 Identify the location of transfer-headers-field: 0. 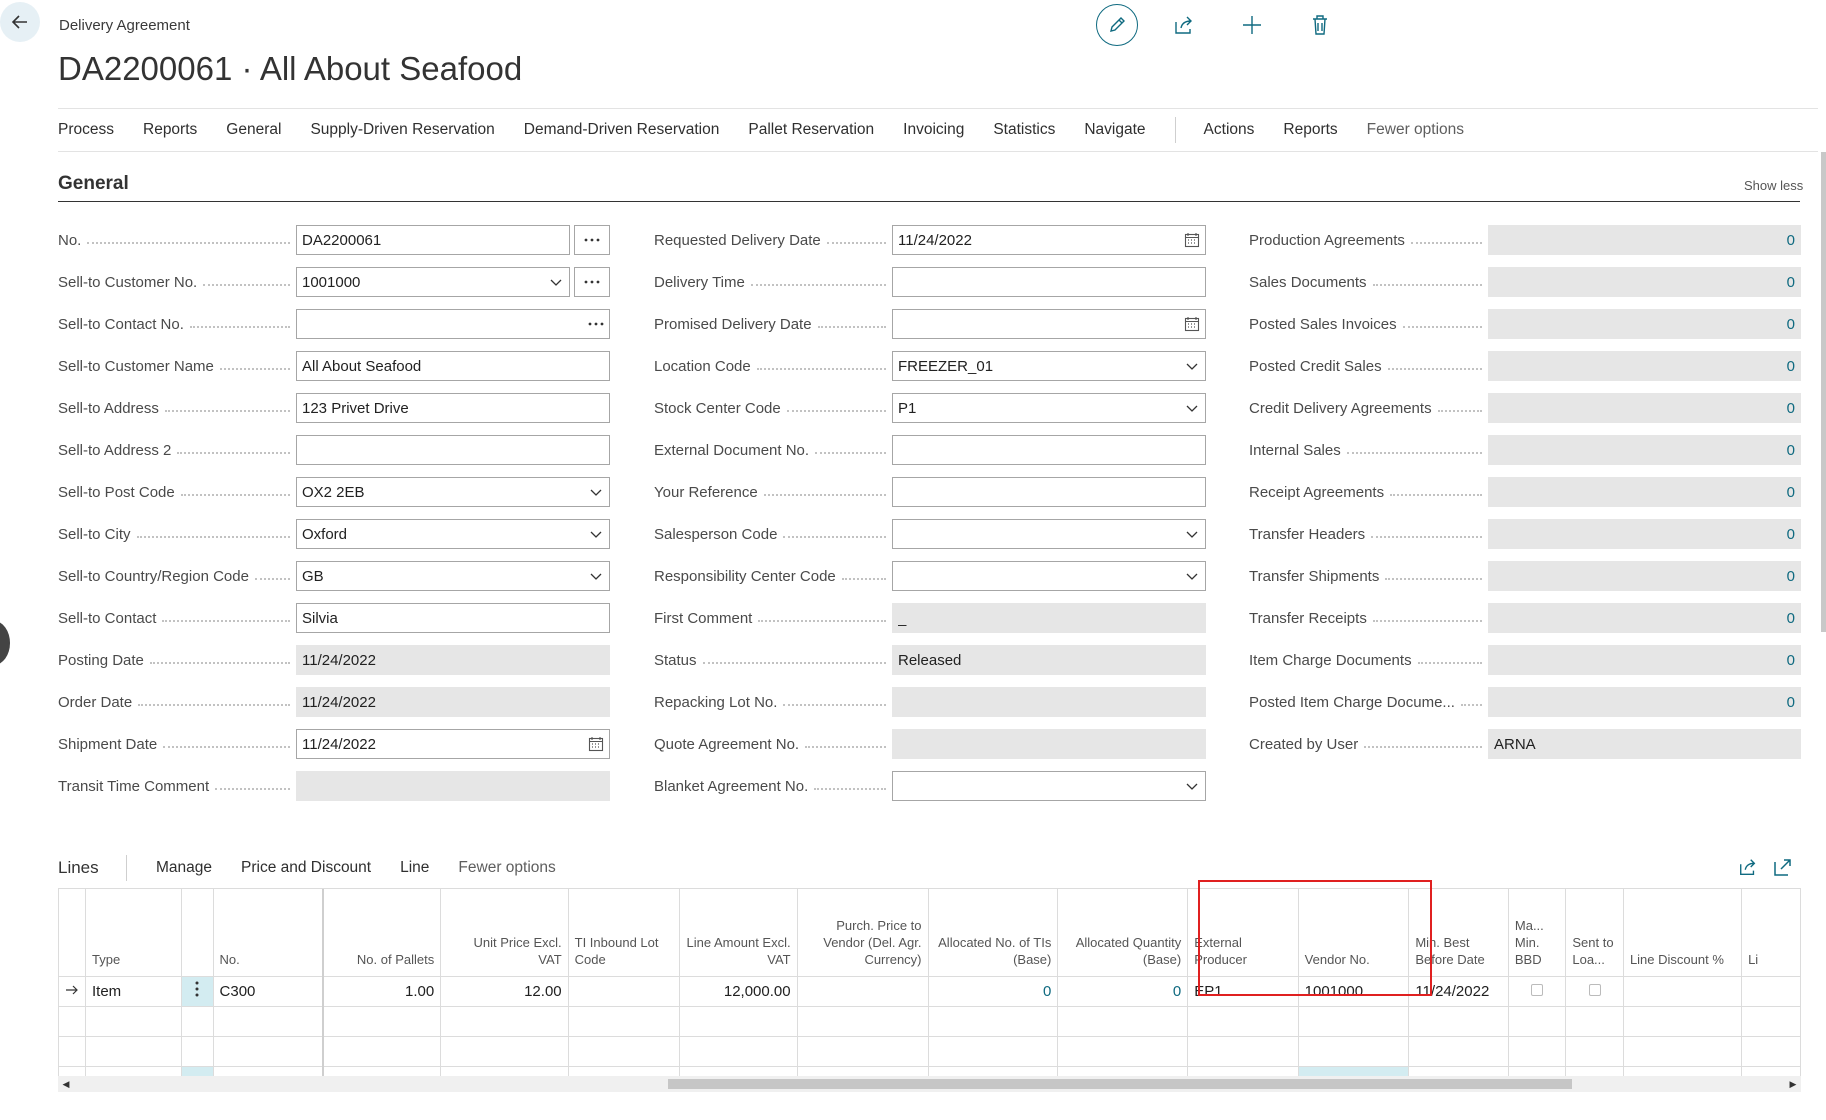
(1644, 534).